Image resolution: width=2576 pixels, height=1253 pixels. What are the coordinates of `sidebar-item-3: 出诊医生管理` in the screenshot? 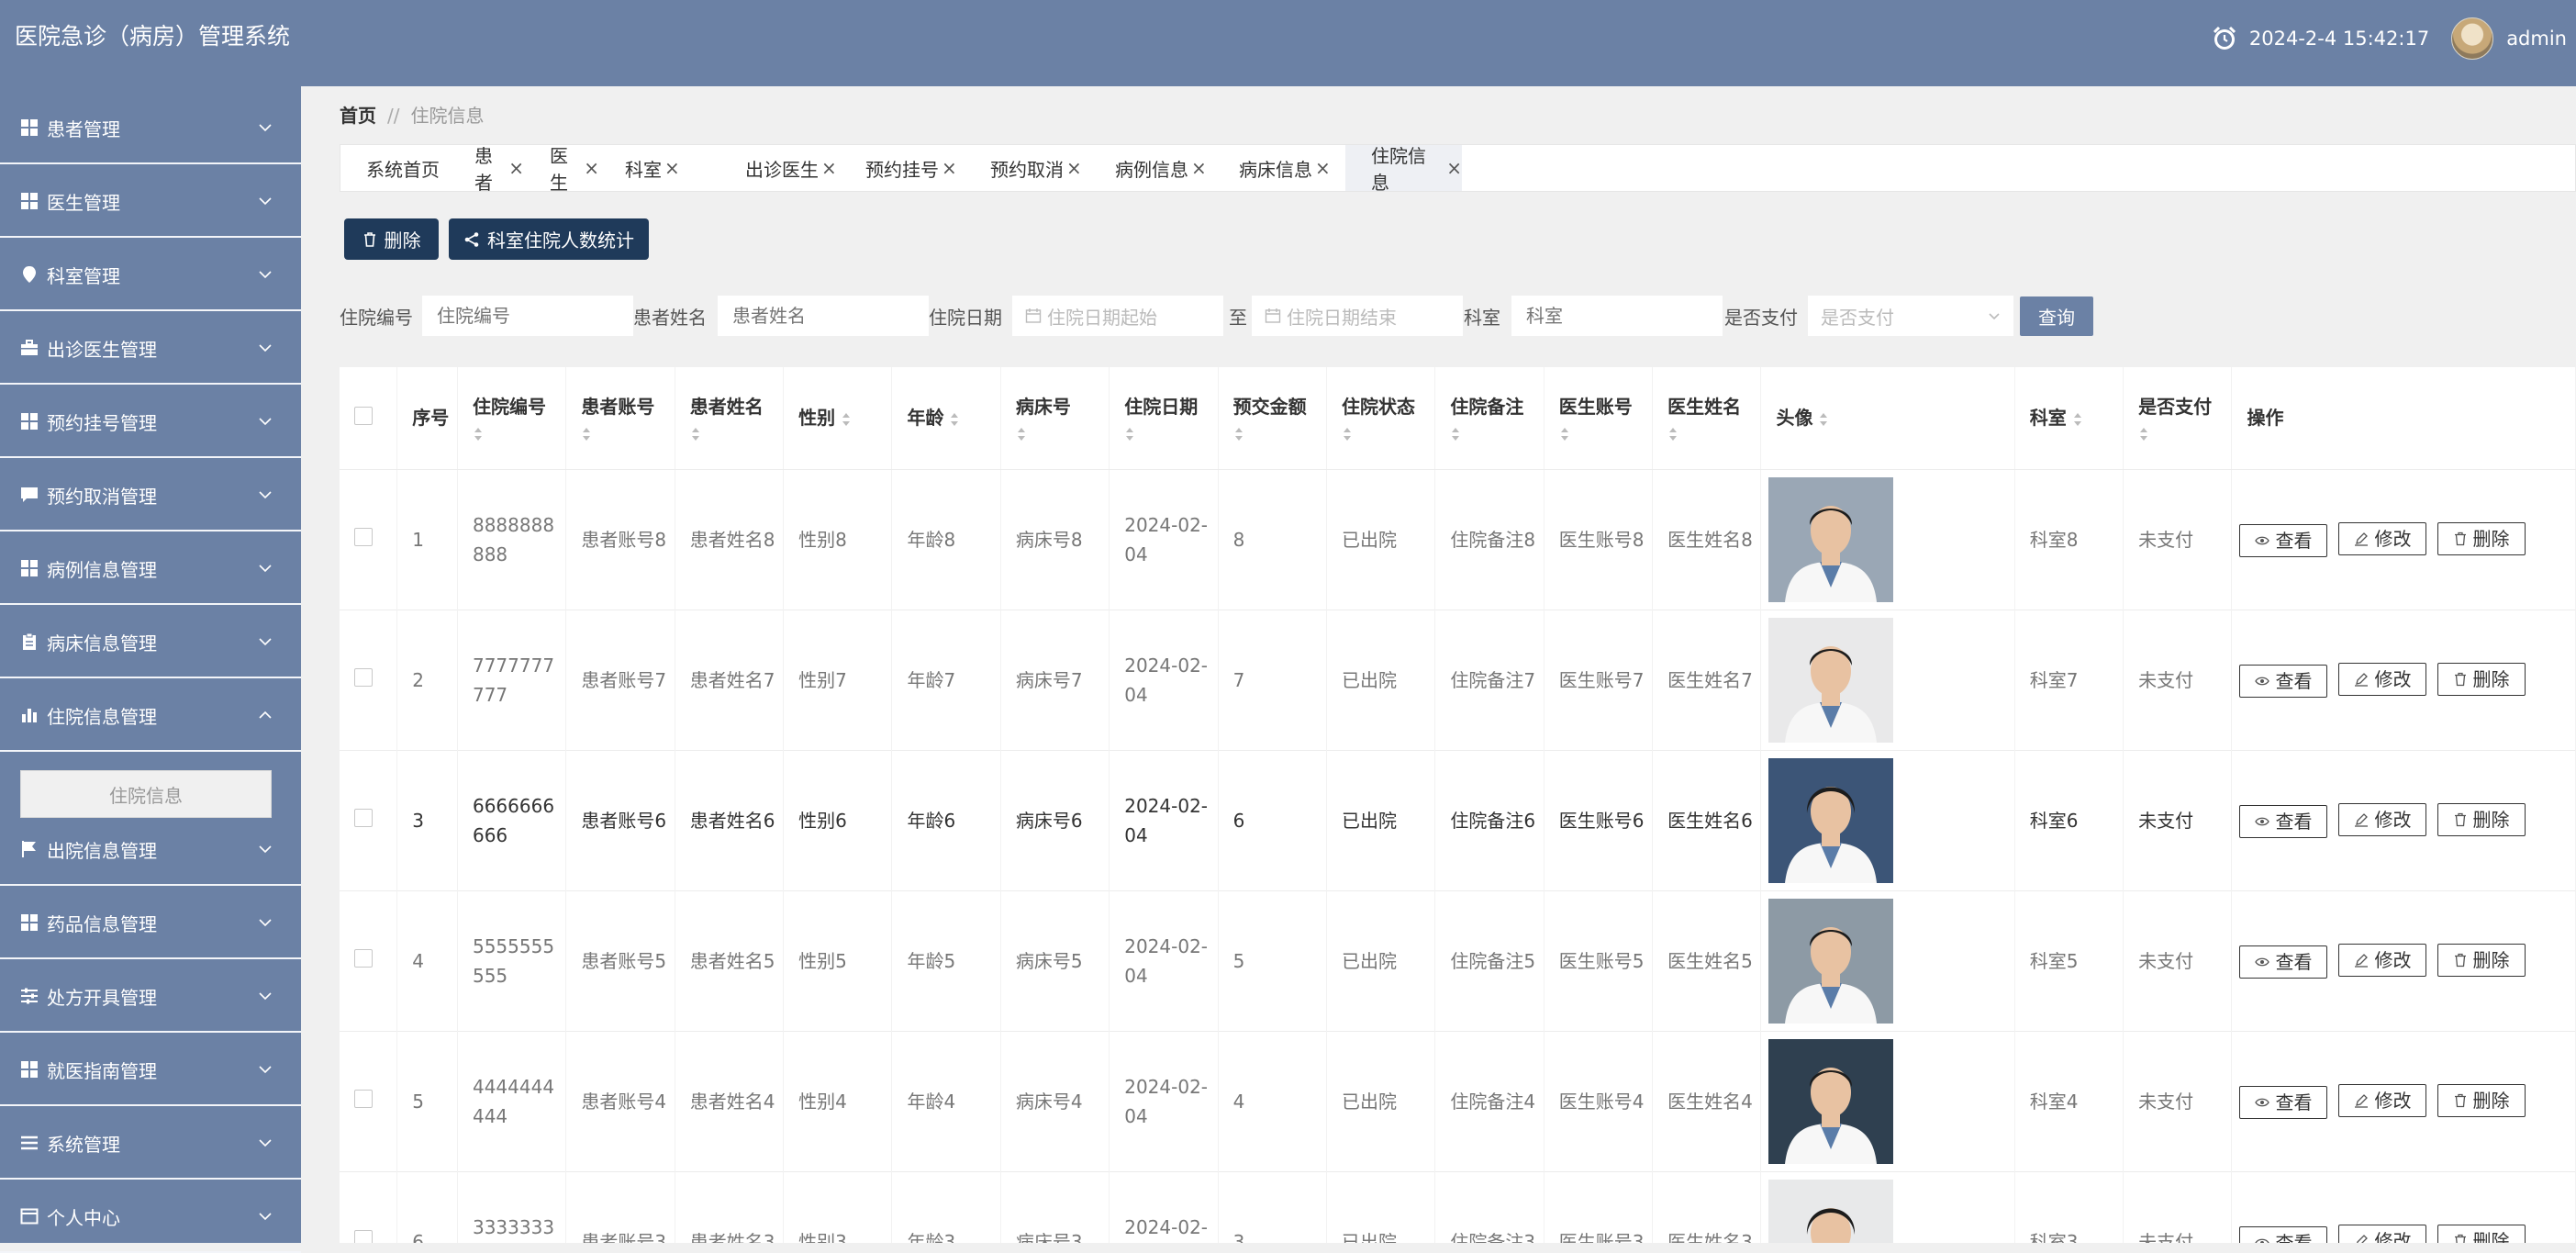 It's located at (150, 349).